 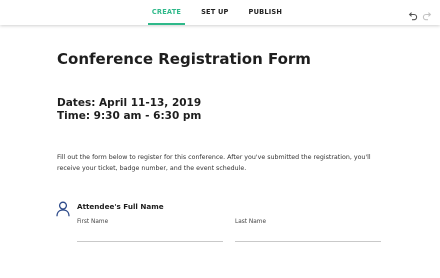 What do you see at coordinates (93, 222) in the screenshot?
I see `first-name-label: First Name` at bounding box center [93, 222].